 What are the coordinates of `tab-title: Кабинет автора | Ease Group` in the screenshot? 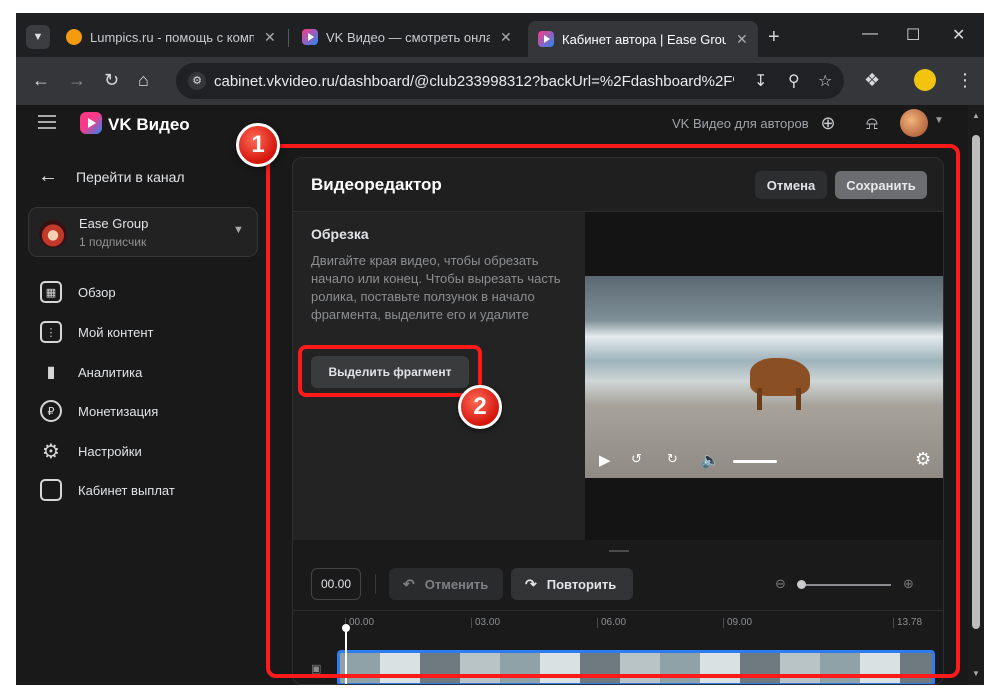 It's located at (644, 39).